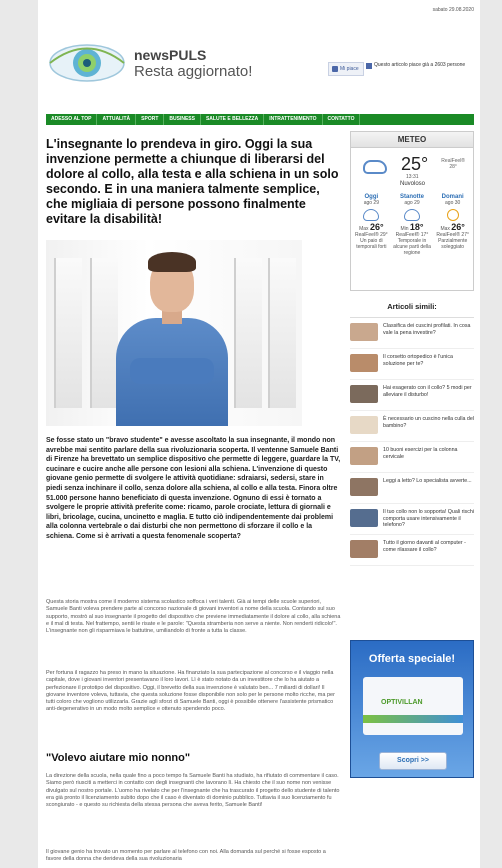  I want to click on similar-articles-title: Articoli simili:, so click(412, 306).